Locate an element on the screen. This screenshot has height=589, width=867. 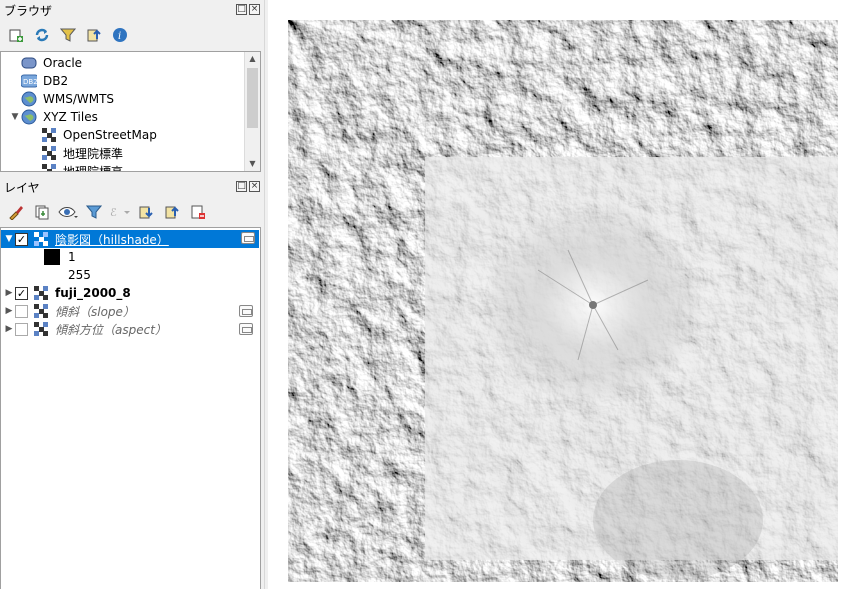
layers-toolbar: ℰ is located at coordinates (132, 212).